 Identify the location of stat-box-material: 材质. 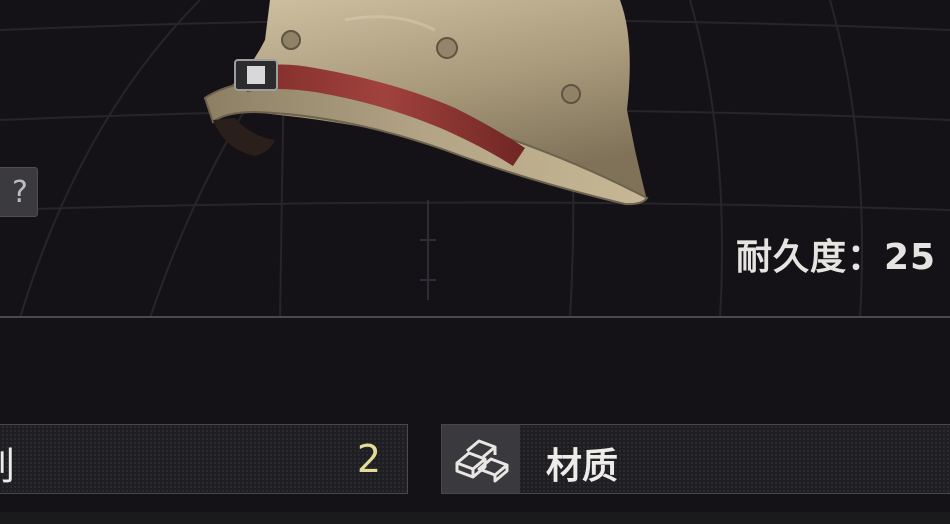
(695, 459).